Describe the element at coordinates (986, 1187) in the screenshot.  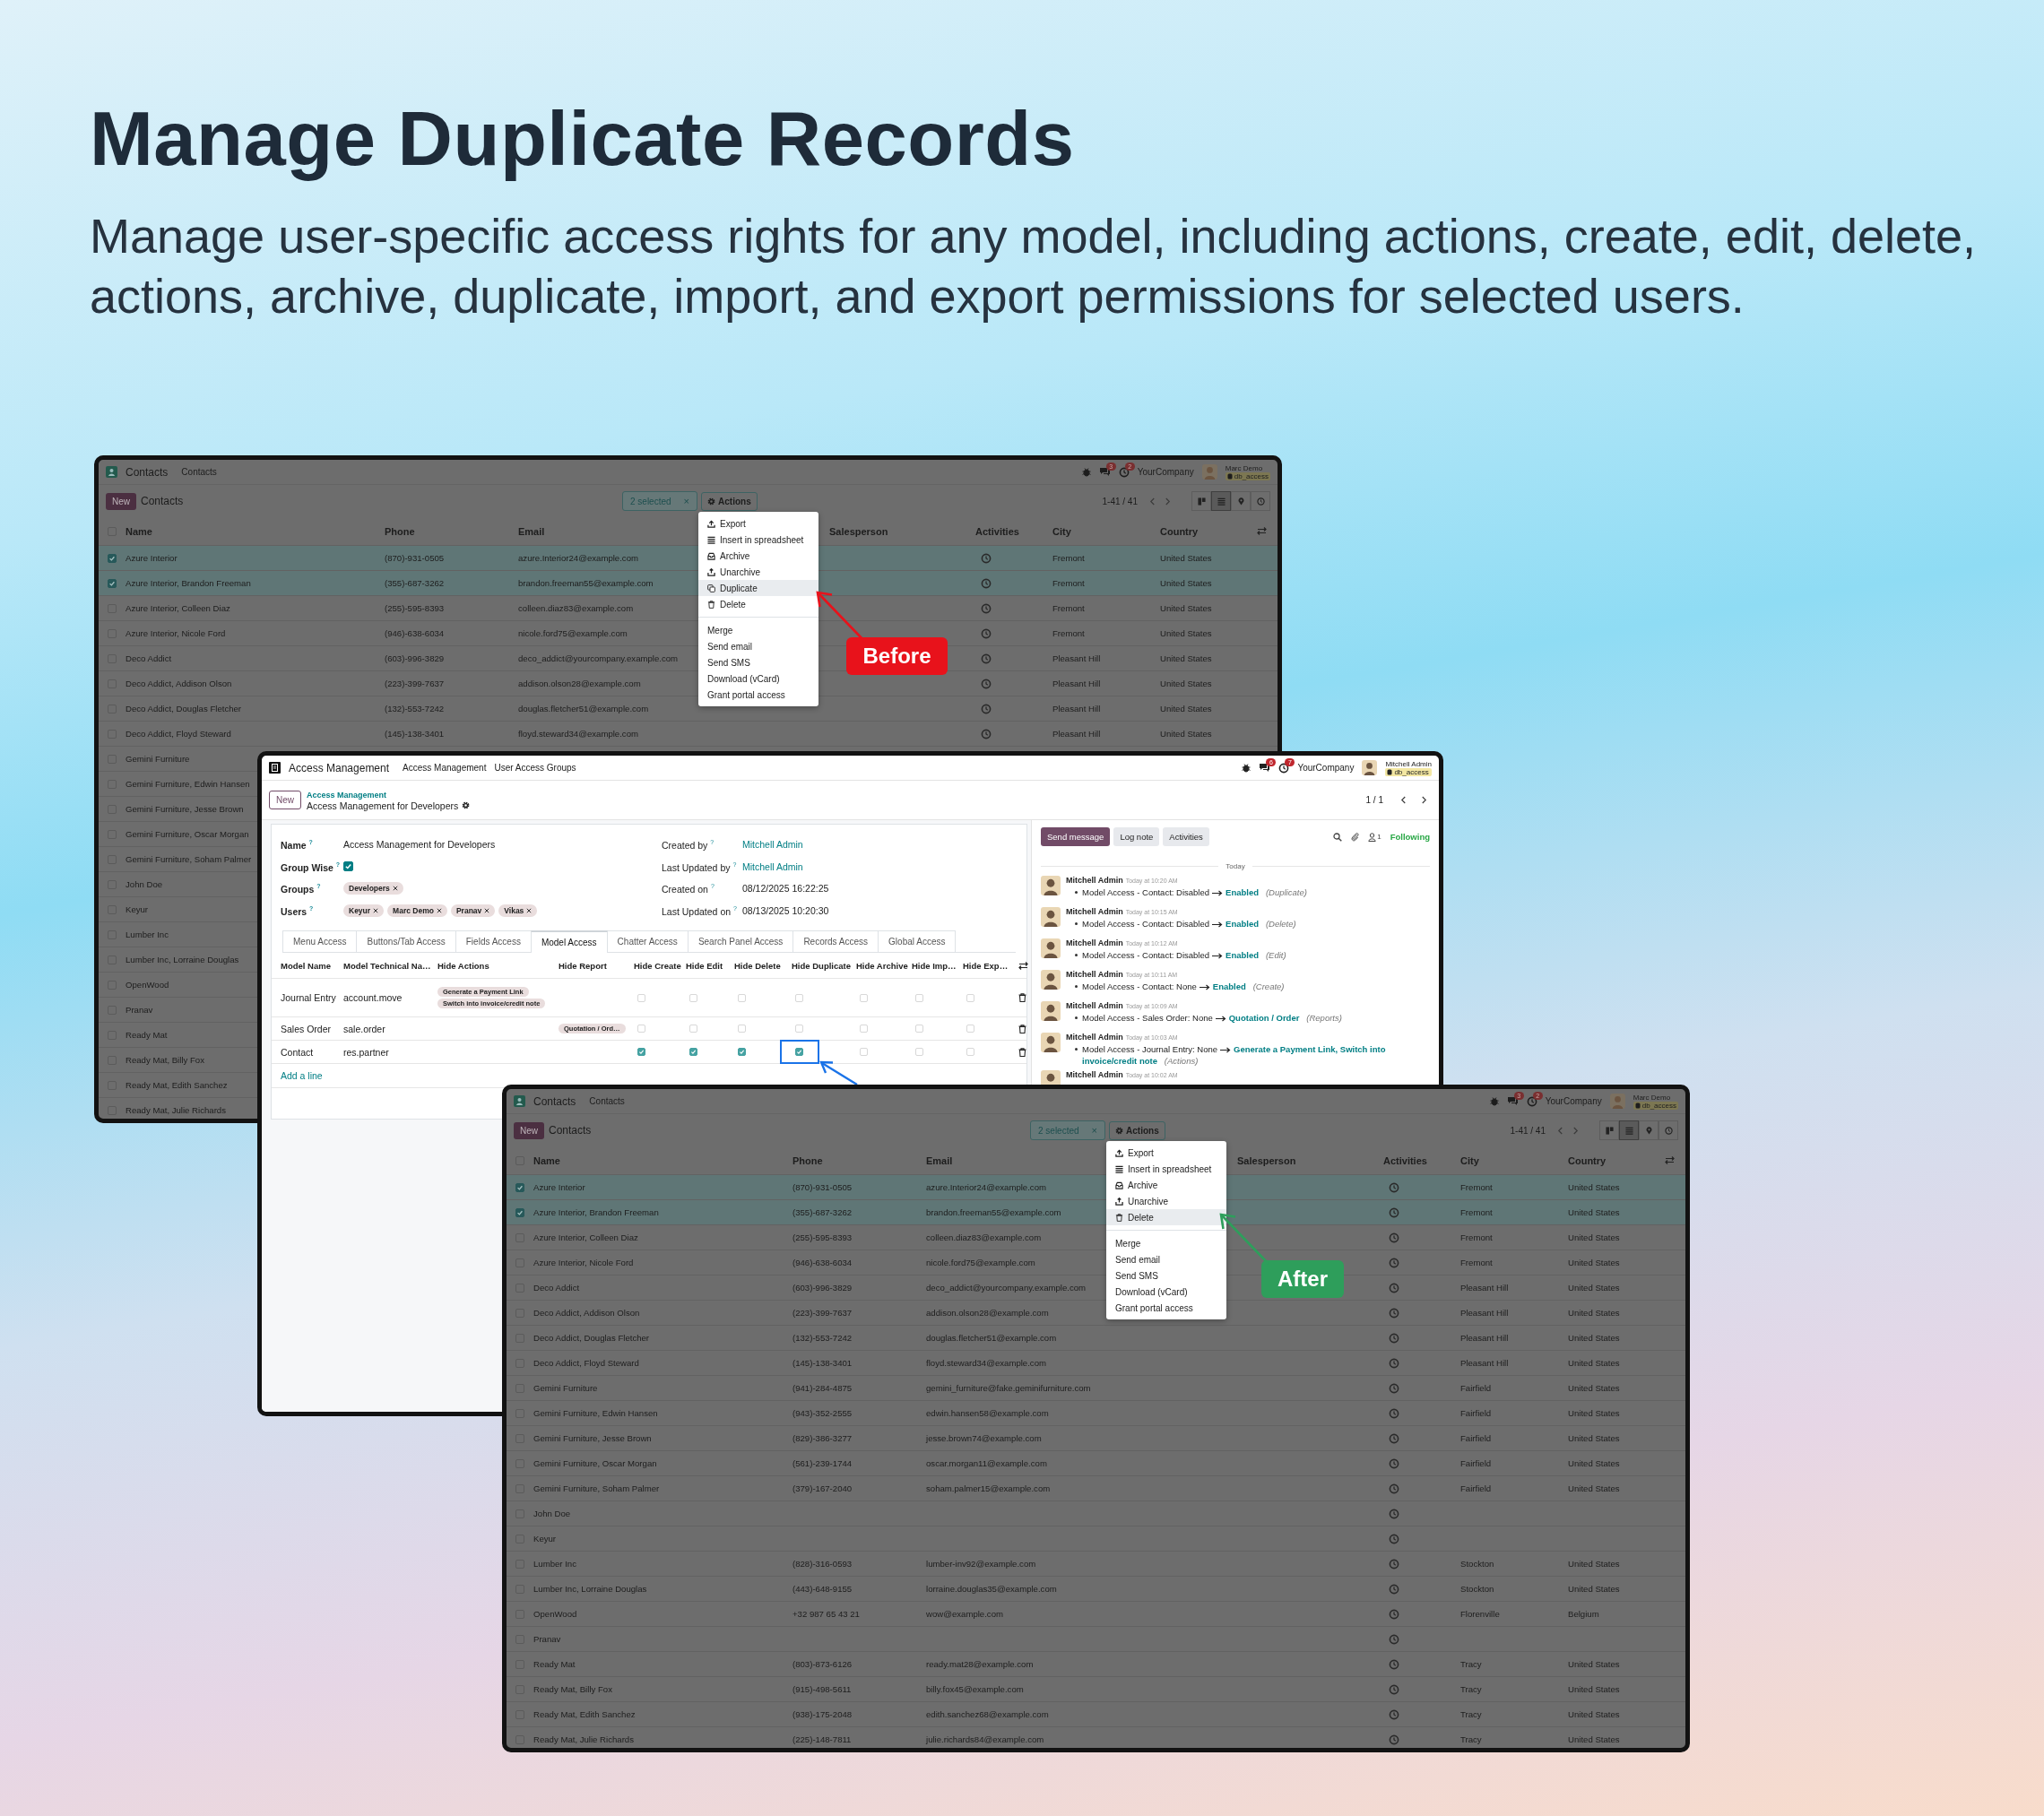
I see `table-cell: azure.Interior24@example.com` at that location.